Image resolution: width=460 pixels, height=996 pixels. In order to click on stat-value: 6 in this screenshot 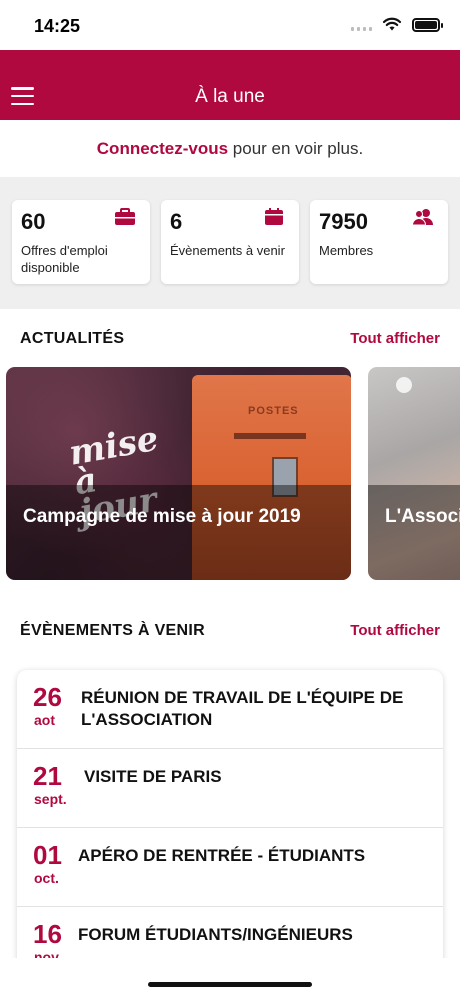, I will do `click(176, 221)`.